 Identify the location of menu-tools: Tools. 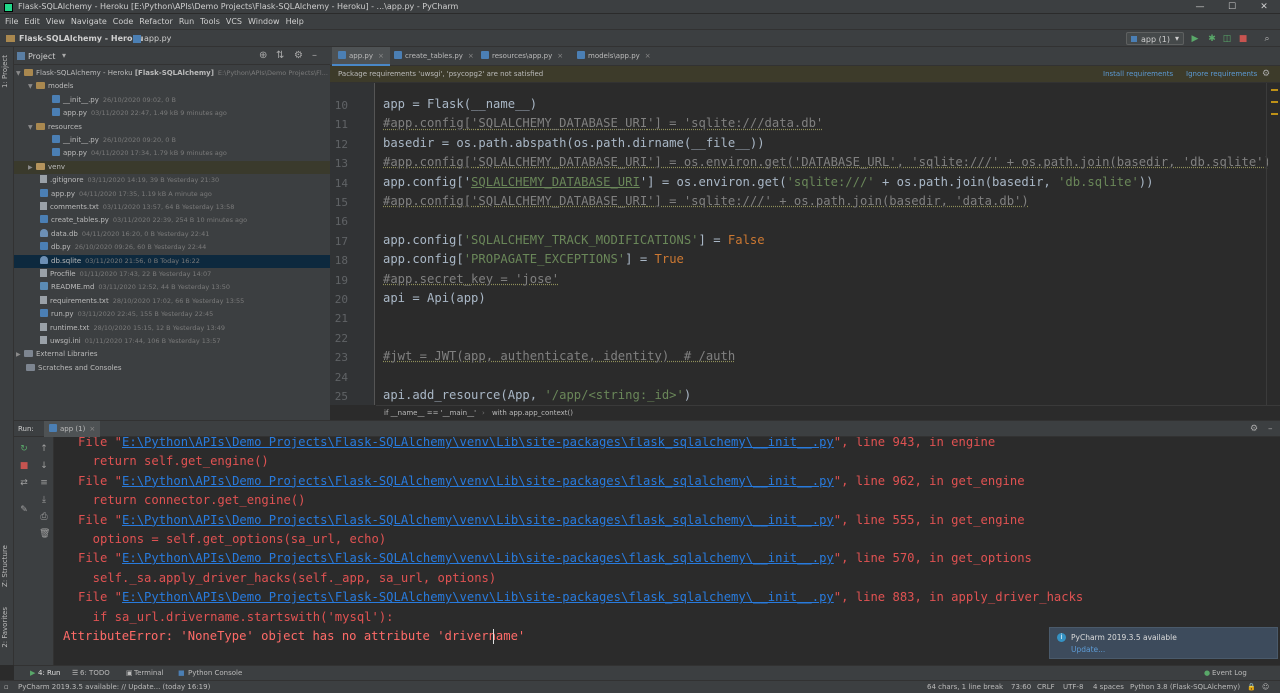
(210, 21).